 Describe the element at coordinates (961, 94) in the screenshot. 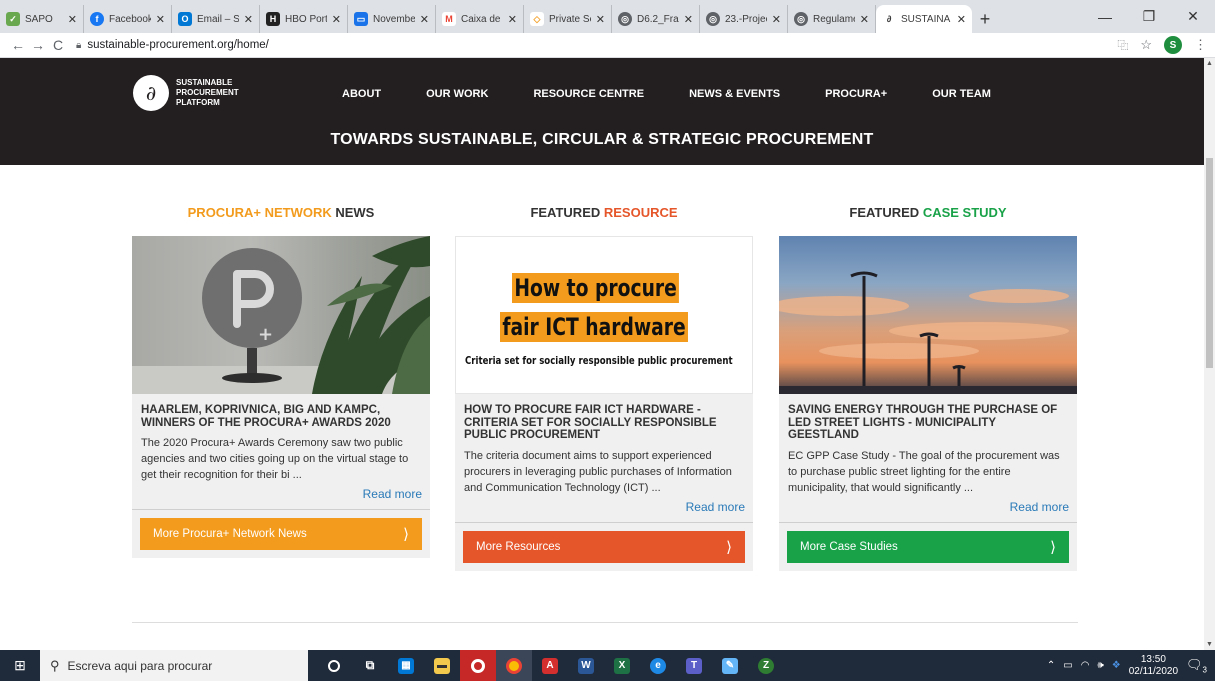

I see `nav-our-team: OUR TEAM` at that location.